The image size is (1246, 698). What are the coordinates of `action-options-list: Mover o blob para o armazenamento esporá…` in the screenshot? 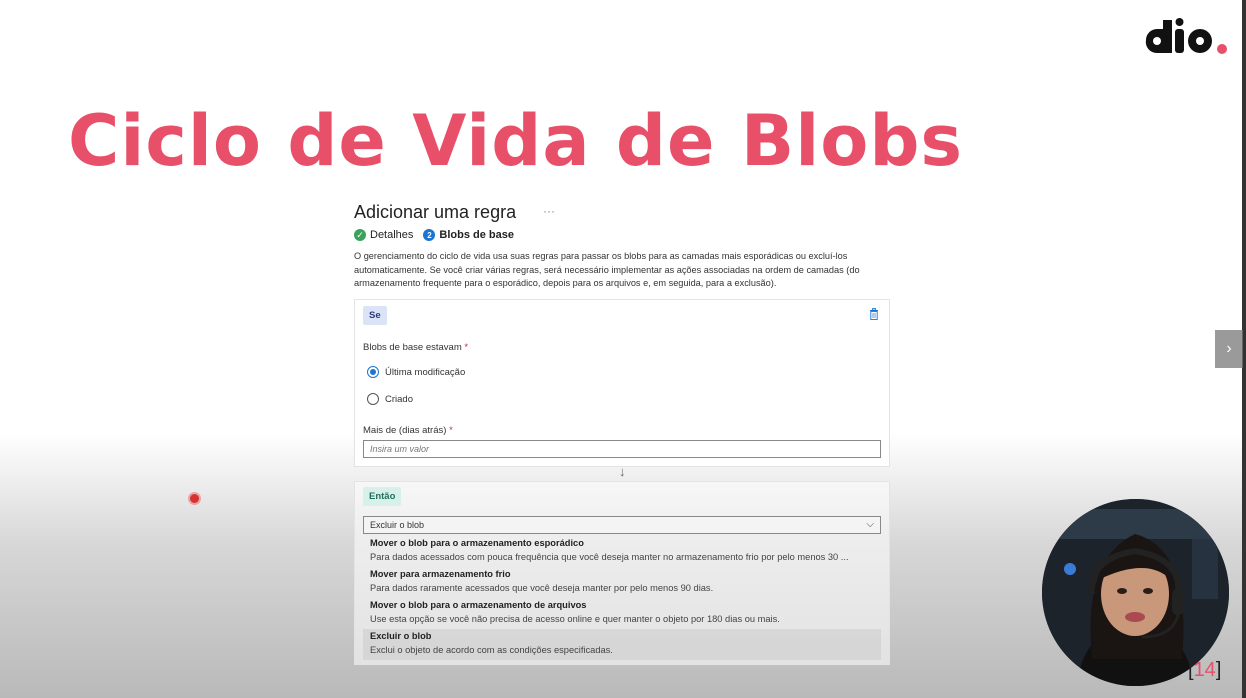 It's located at (622, 598).